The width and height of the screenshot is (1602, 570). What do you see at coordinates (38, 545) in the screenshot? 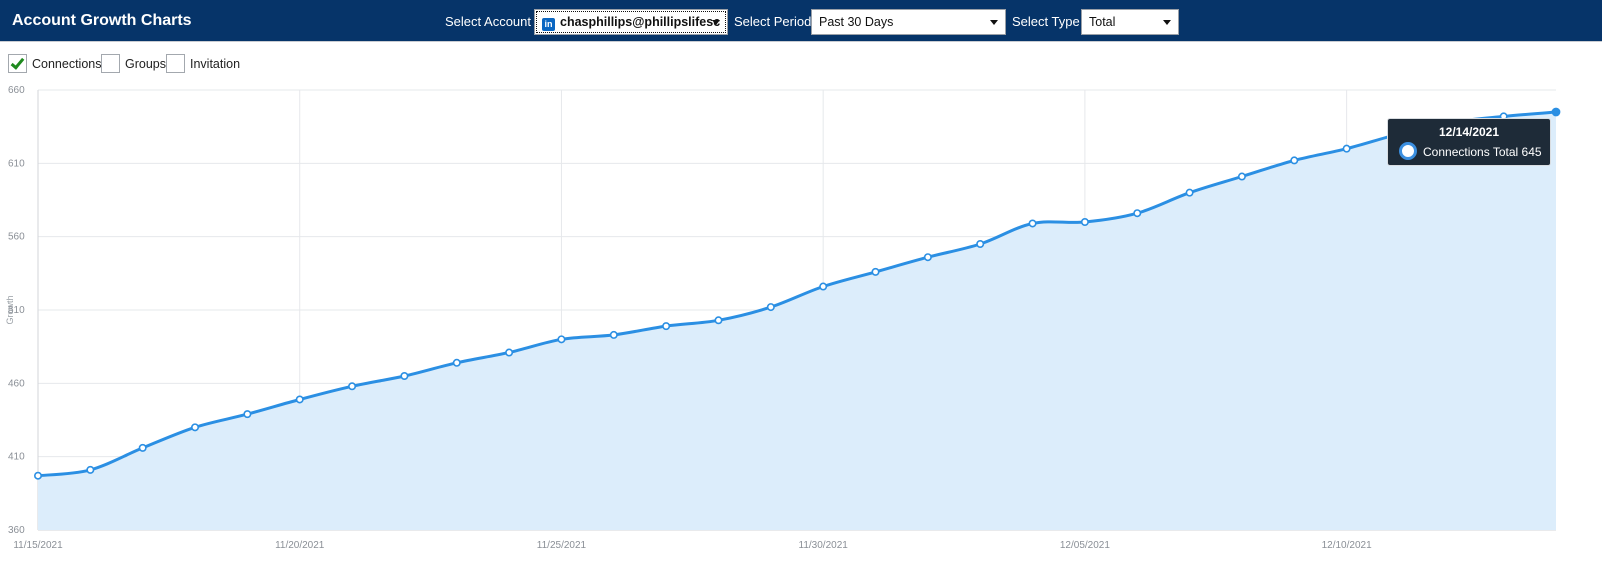
I see `x-tick-label: 11/15/2021` at bounding box center [38, 545].